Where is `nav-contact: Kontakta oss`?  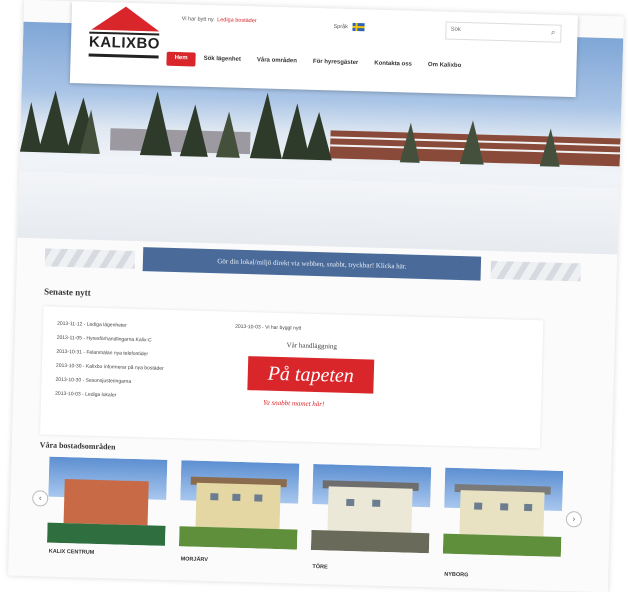 nav-contact: Kontakta oss is located at coordinates (393, 64).